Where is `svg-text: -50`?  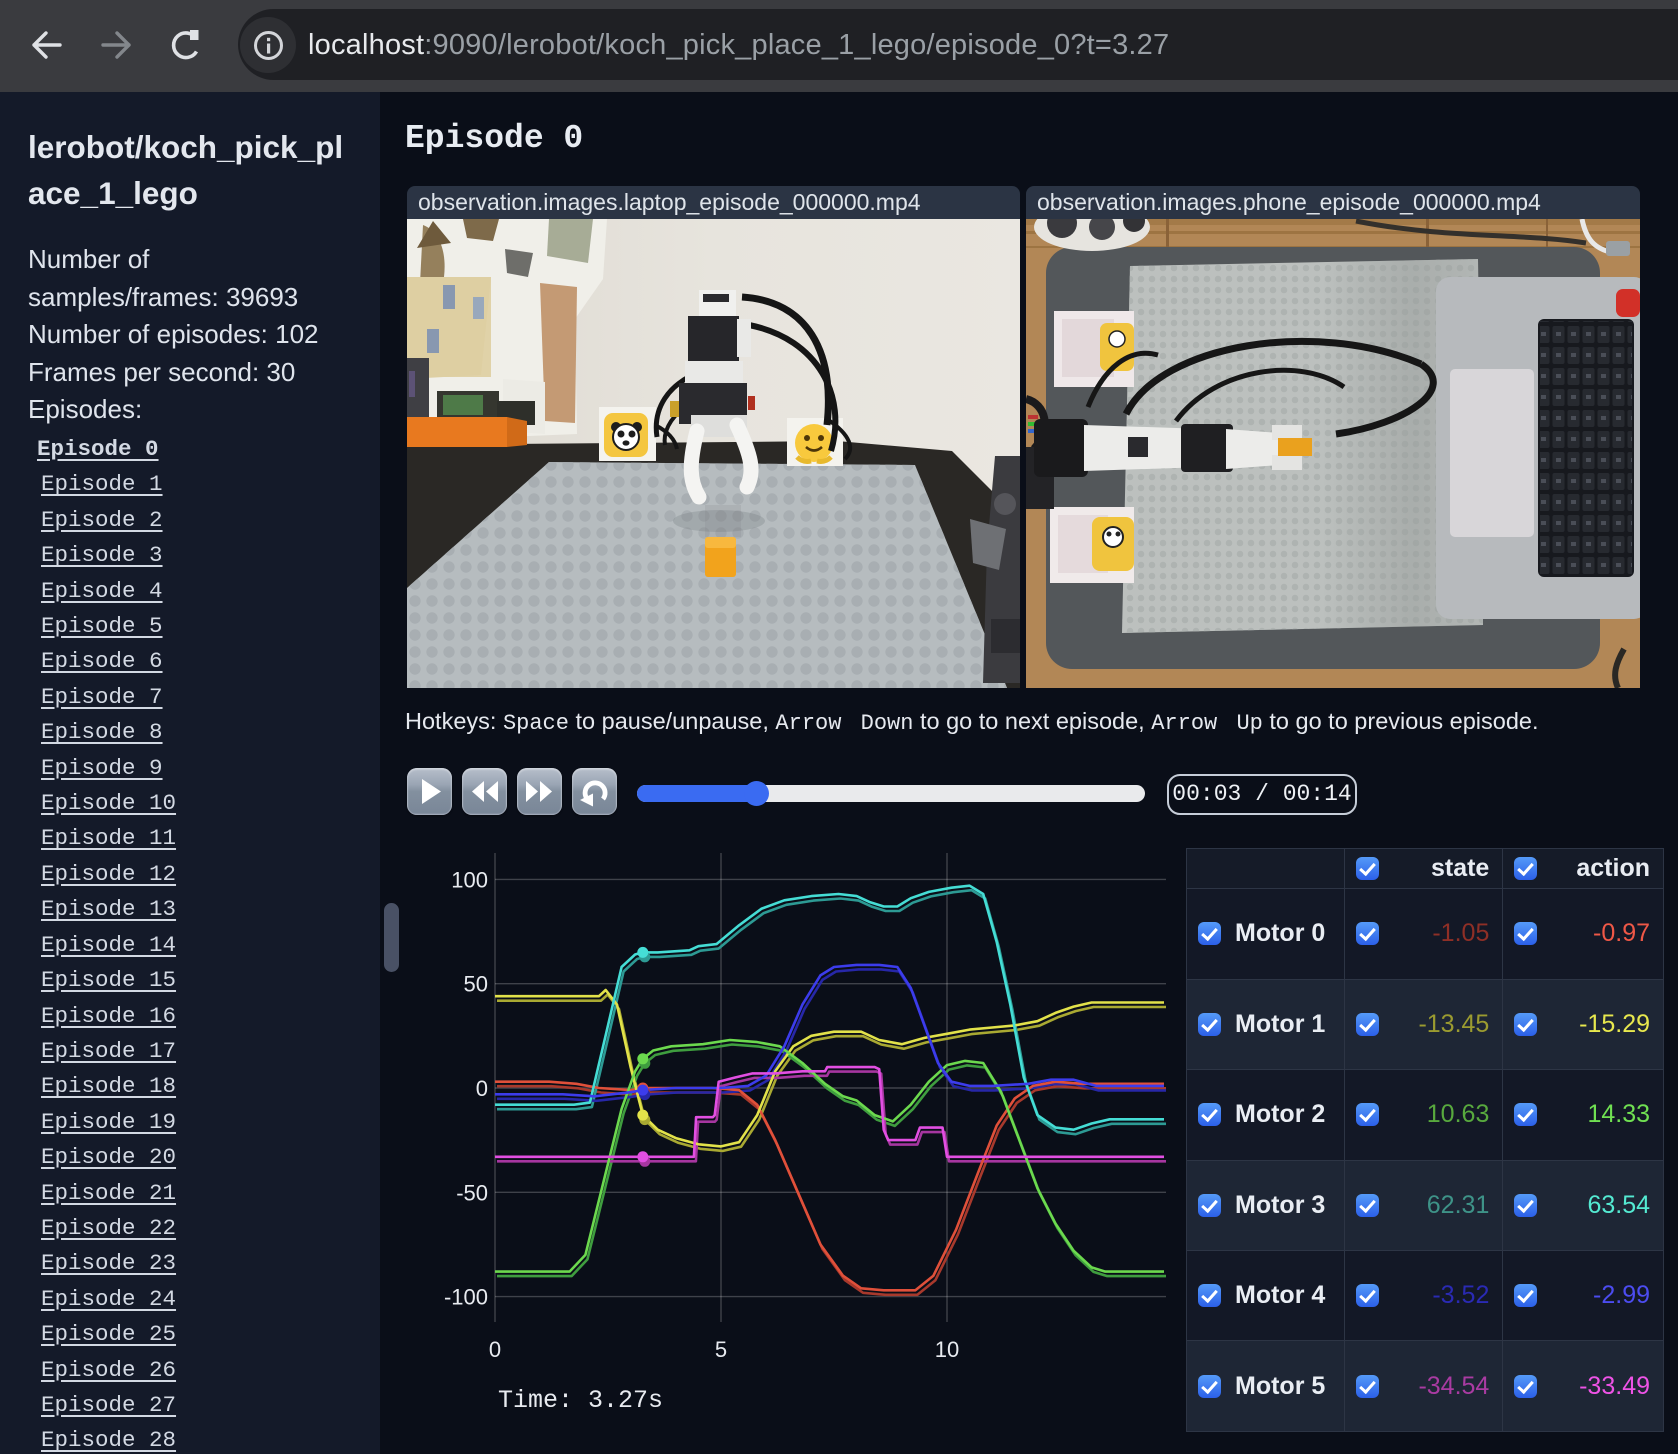 svg-text: -50 is located at coordinates (472, 1192).